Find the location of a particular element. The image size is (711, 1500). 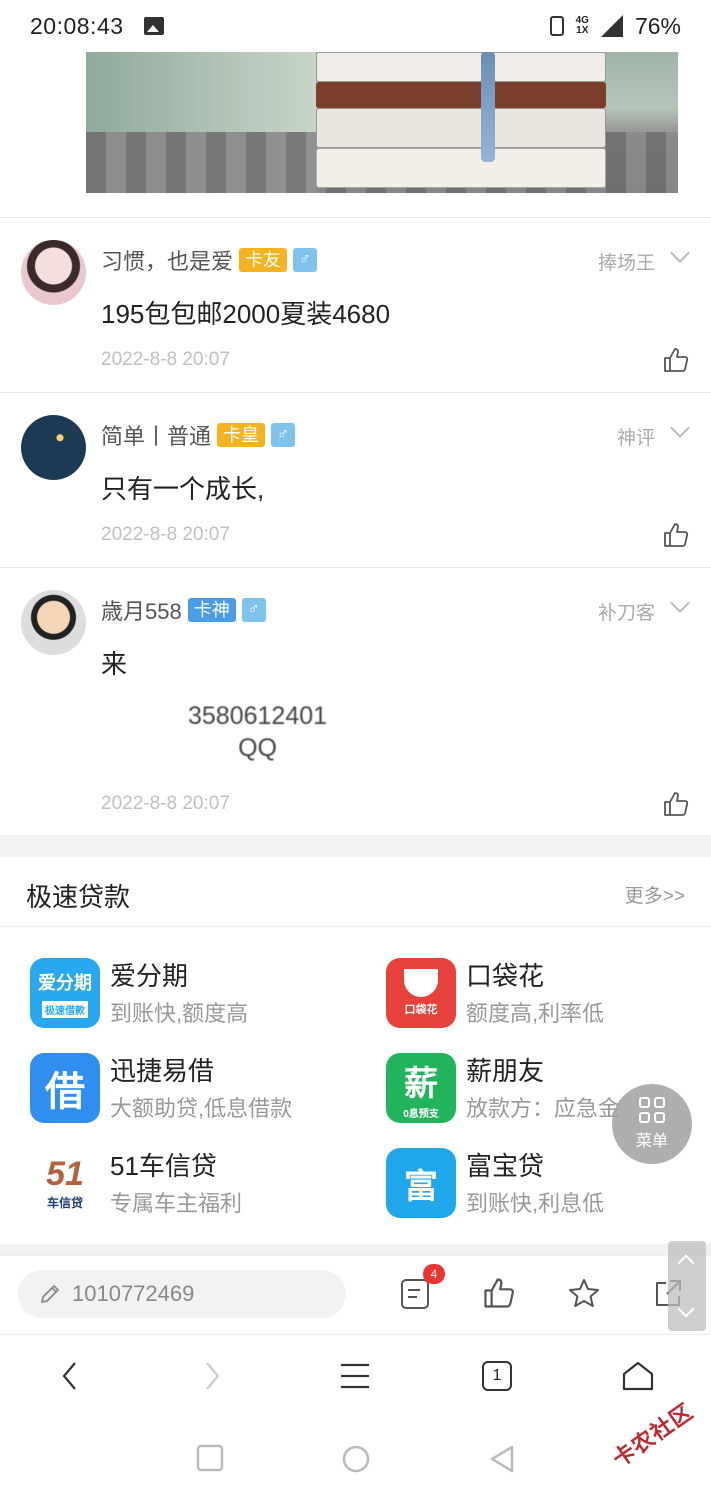

51chexindai-app-icon: 51 车信贷 is located at coordinates (65, 1183).